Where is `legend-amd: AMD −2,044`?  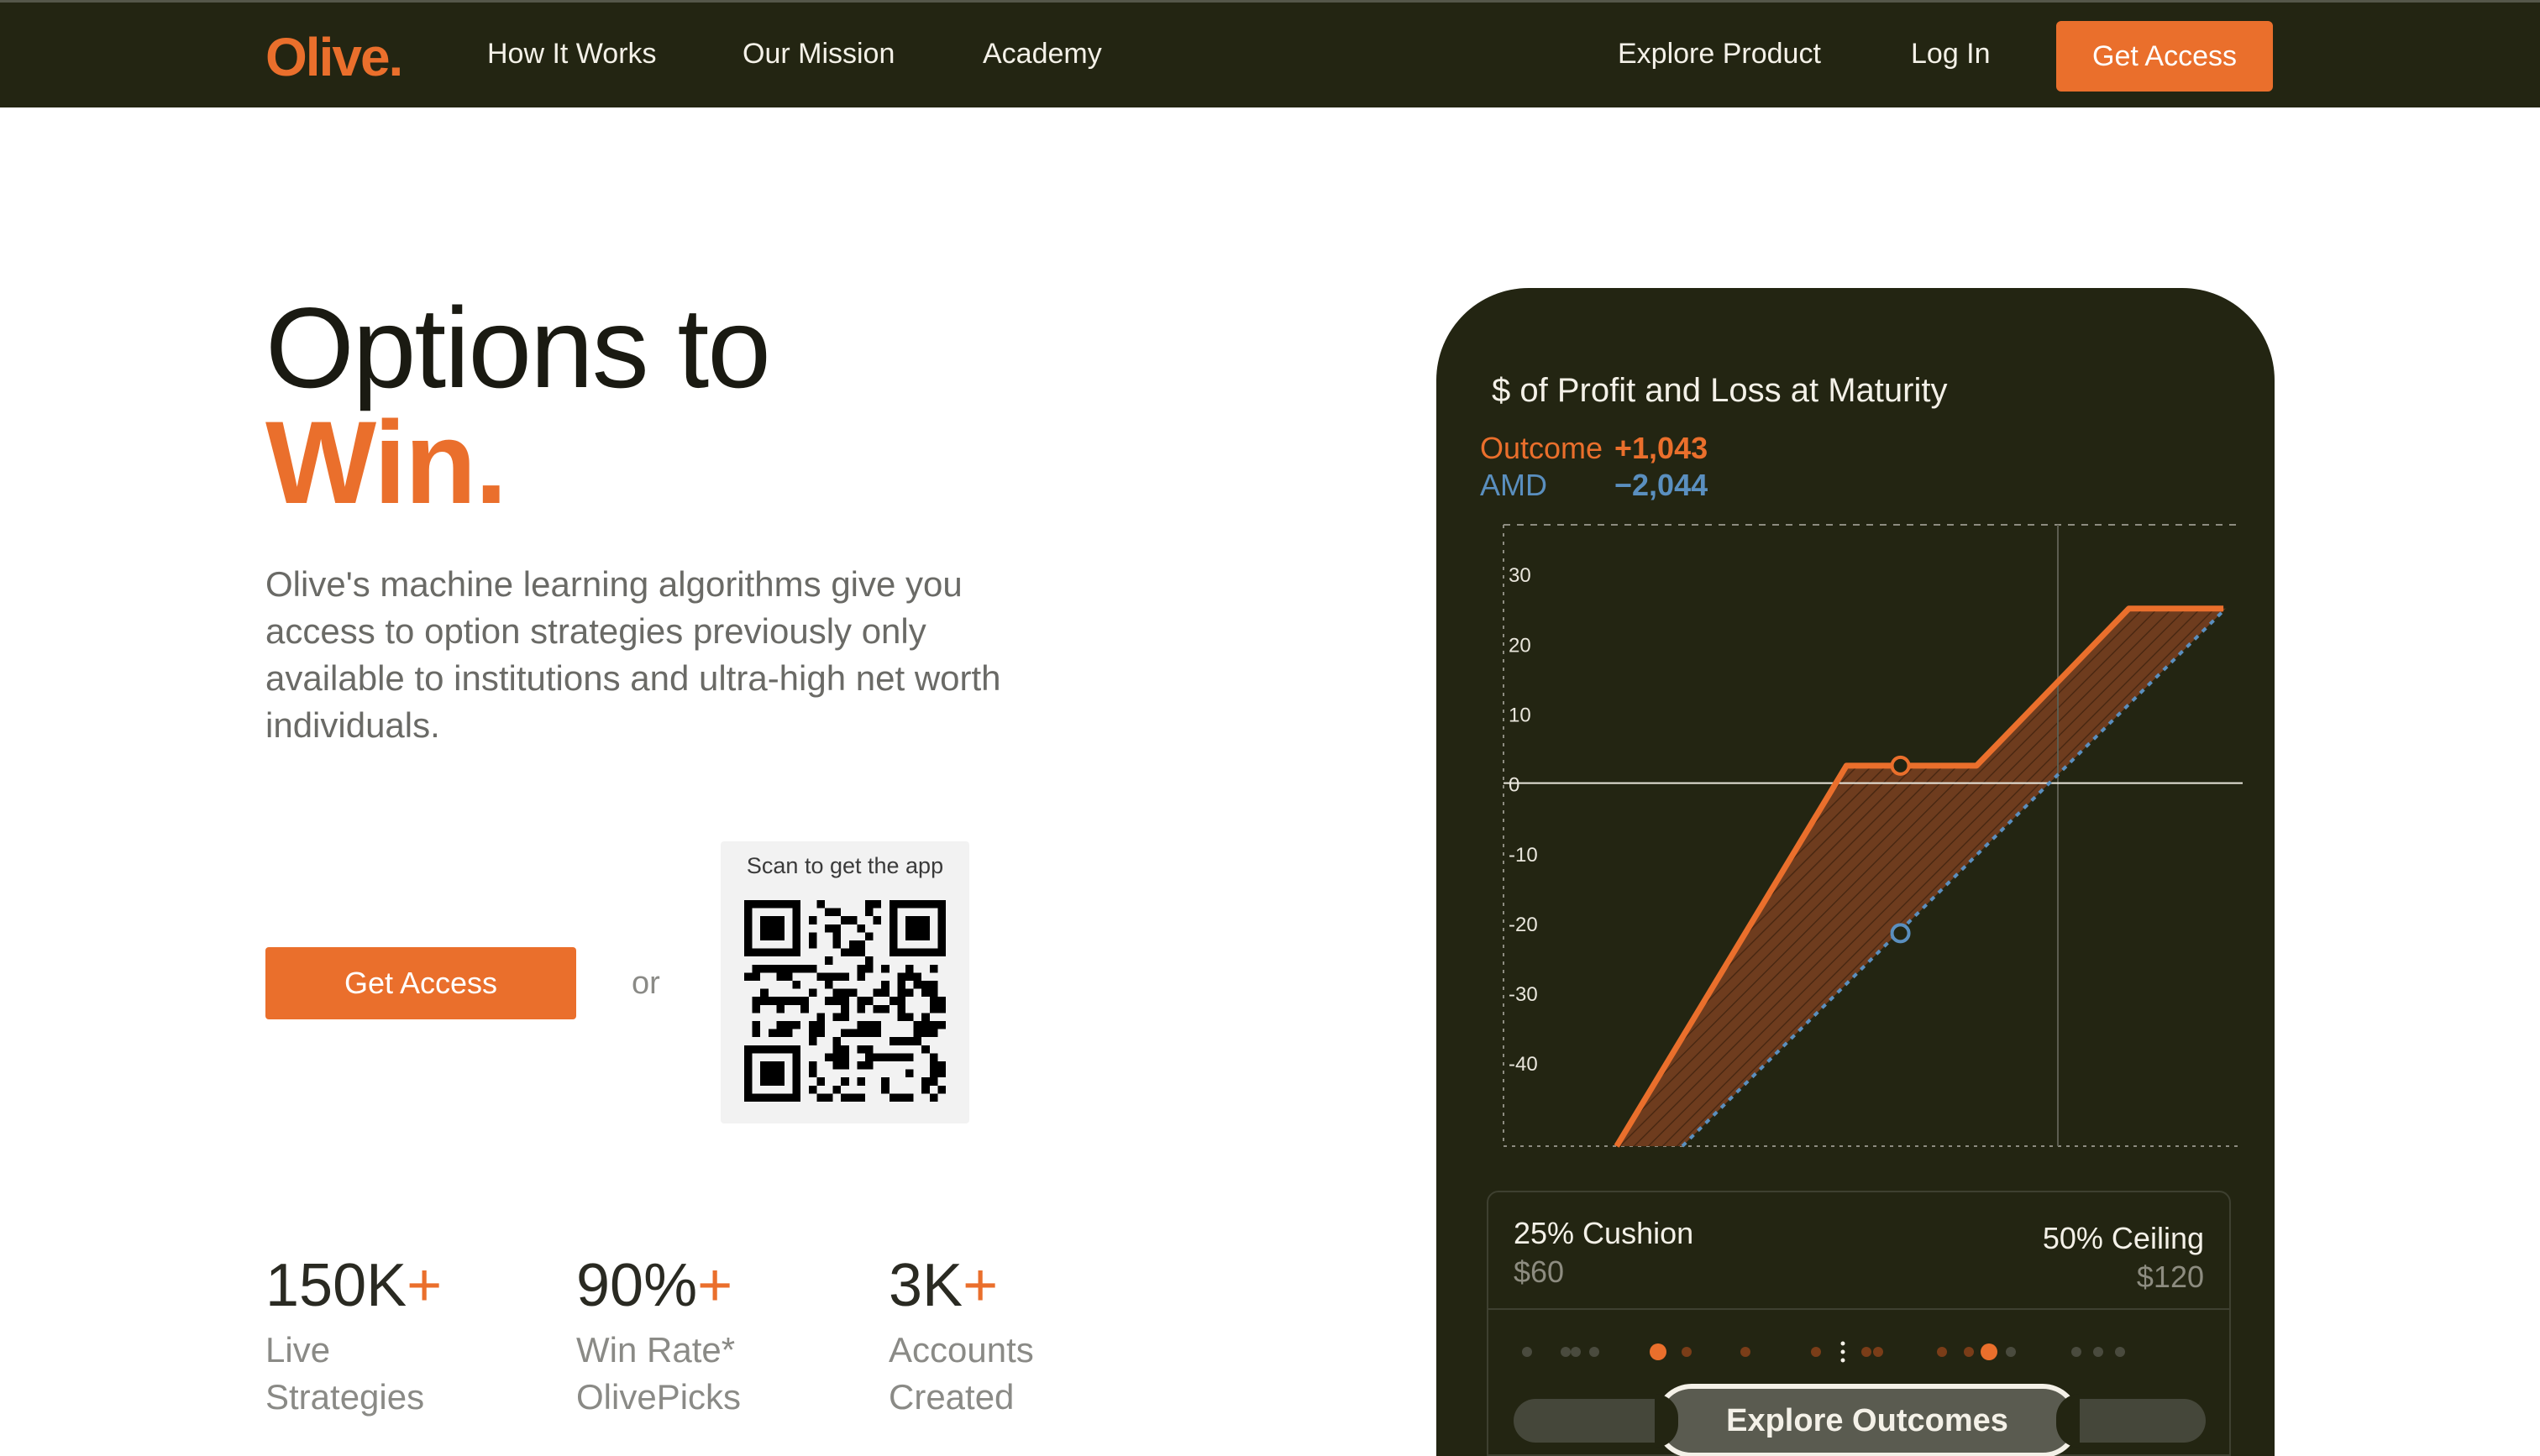
legend-amd: AMD −2,044 is located at coordinates (1594, 485).